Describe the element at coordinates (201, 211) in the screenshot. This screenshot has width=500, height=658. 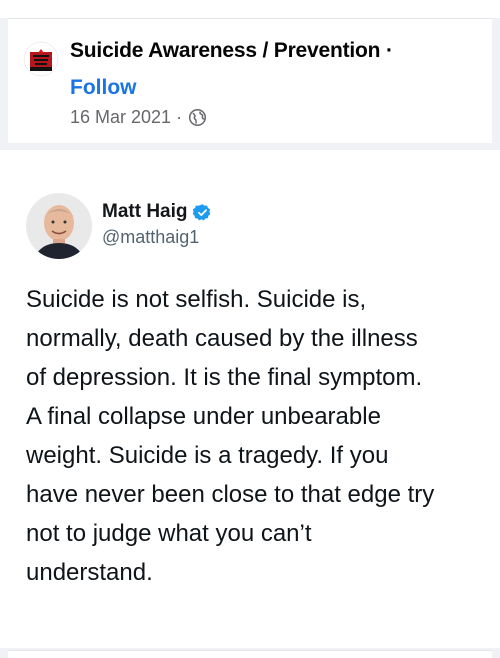
I see `verified-badge-icon` at that location.